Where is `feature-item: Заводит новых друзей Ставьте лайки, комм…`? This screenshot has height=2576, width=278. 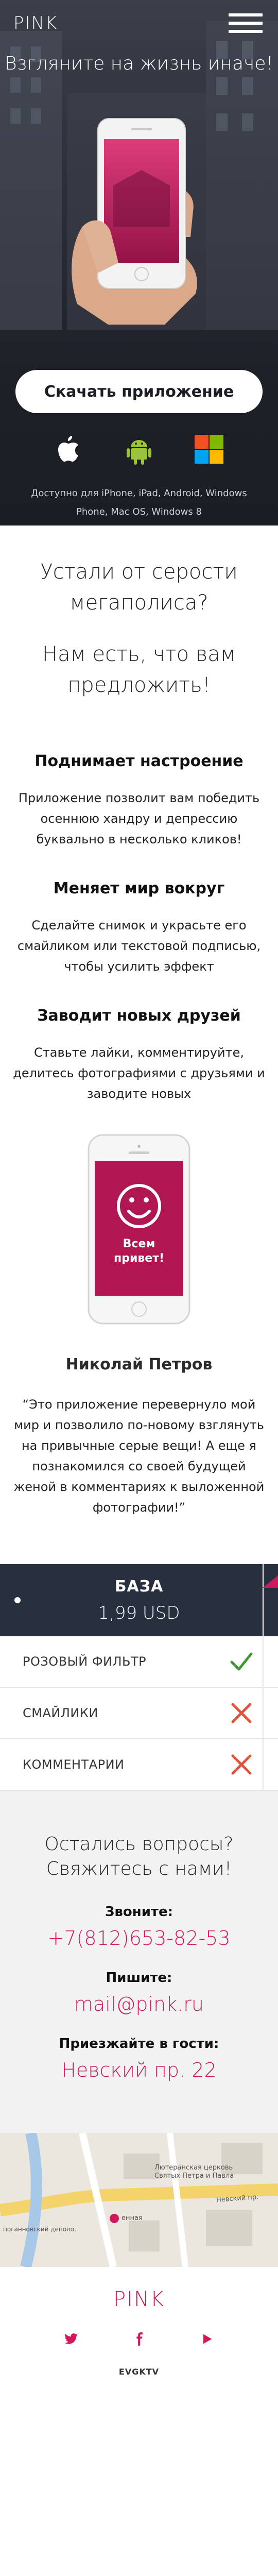
feature-item: Заводит новых друзей Ставьте лайки, комм… is located at coordinates (139, 1055).